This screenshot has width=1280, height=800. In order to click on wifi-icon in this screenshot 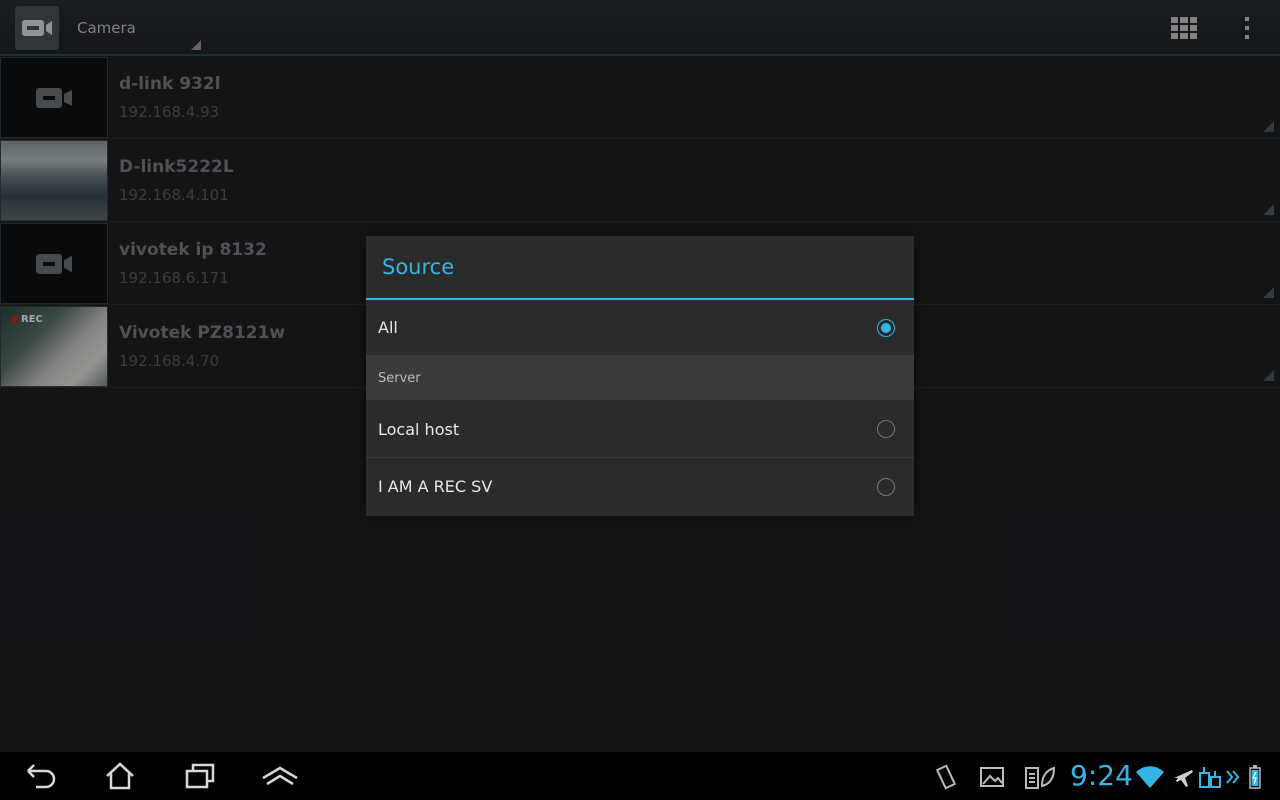, I will do `click(1150, 777)`.